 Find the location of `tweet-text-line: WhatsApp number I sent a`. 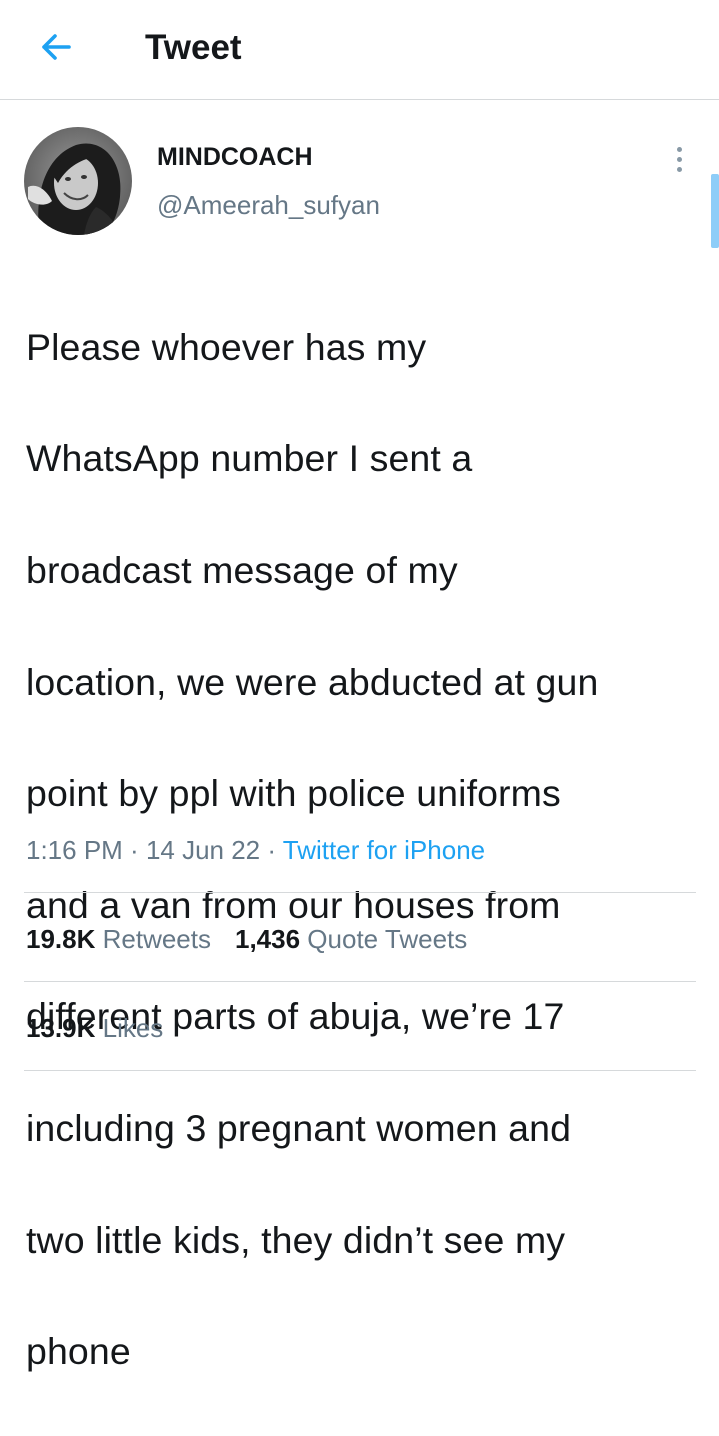

tweet-text-line: WhatsApp number I sent a is located at coordinates (249, 458).